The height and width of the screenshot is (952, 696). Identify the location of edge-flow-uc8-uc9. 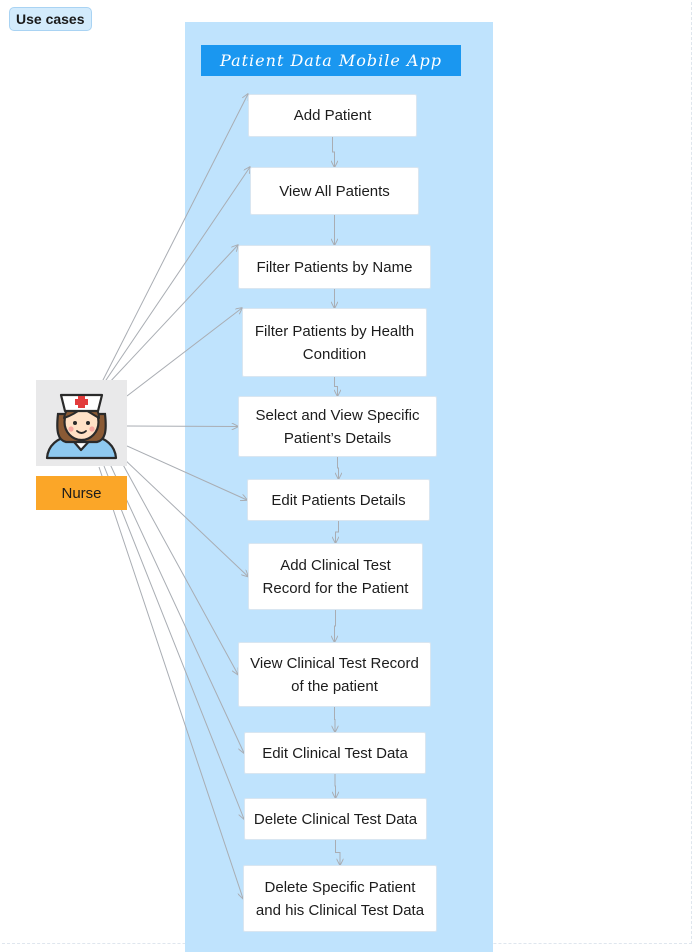
(335, 719).